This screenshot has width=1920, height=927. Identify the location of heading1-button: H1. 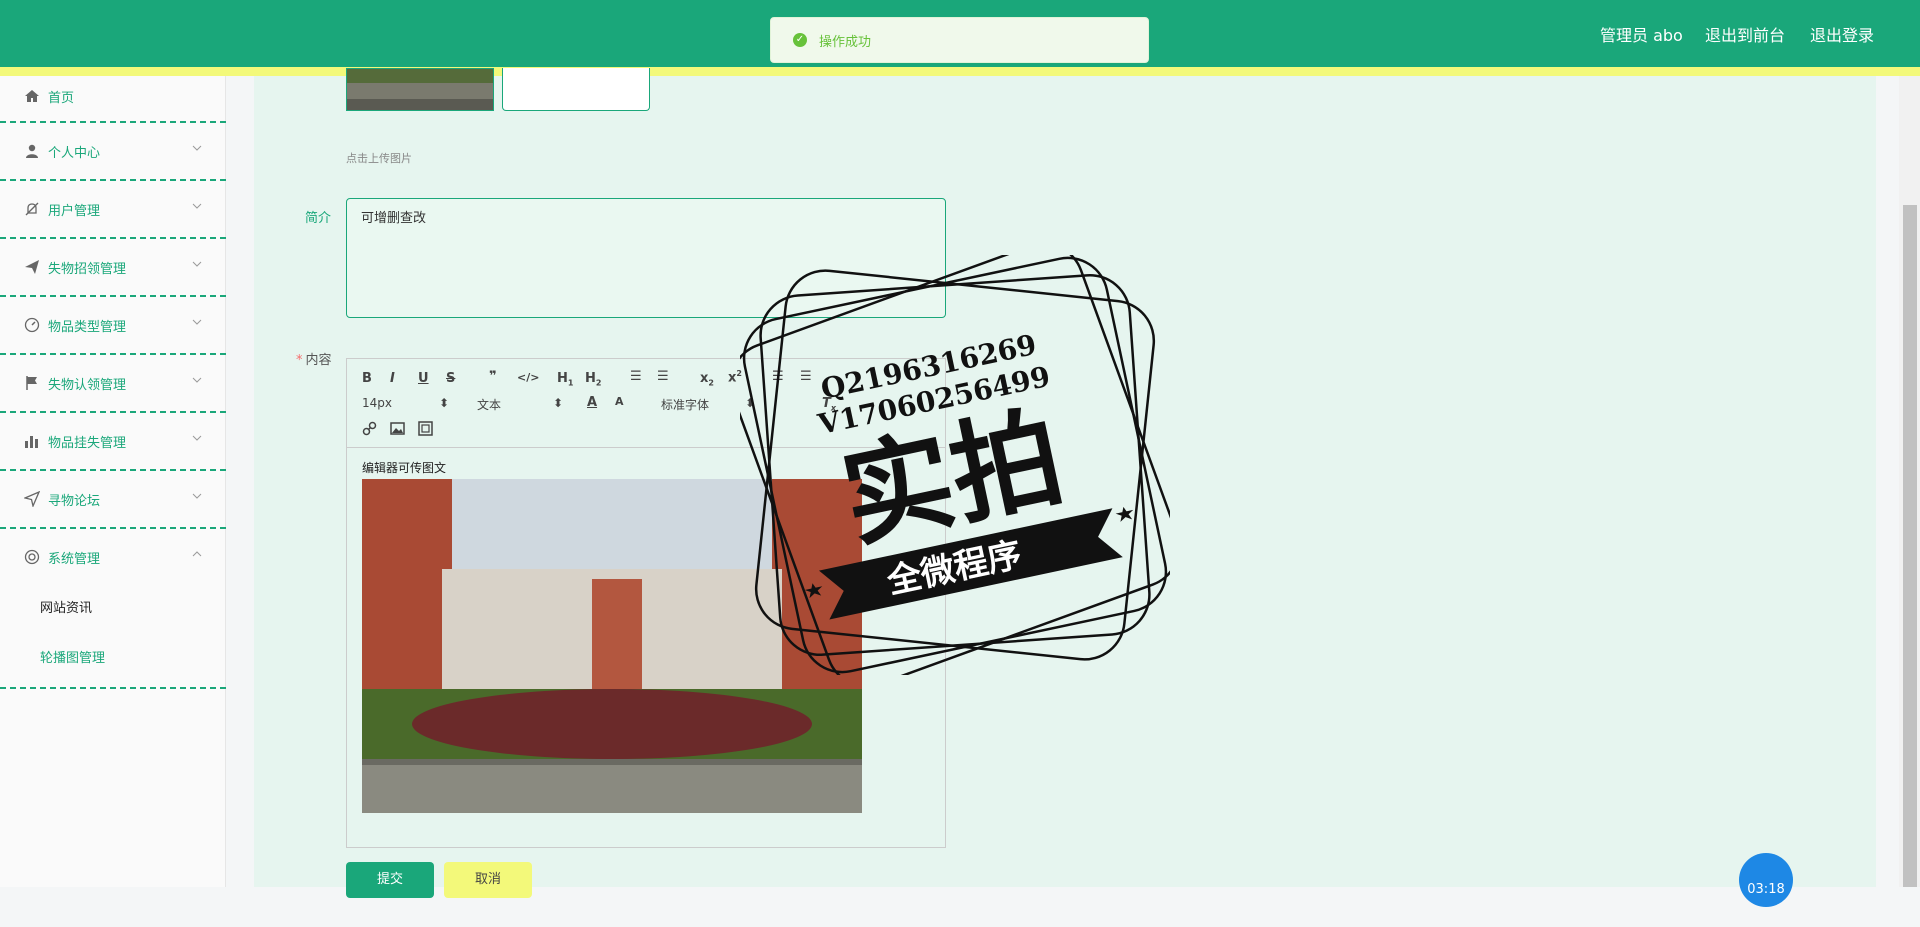
(565, 379).